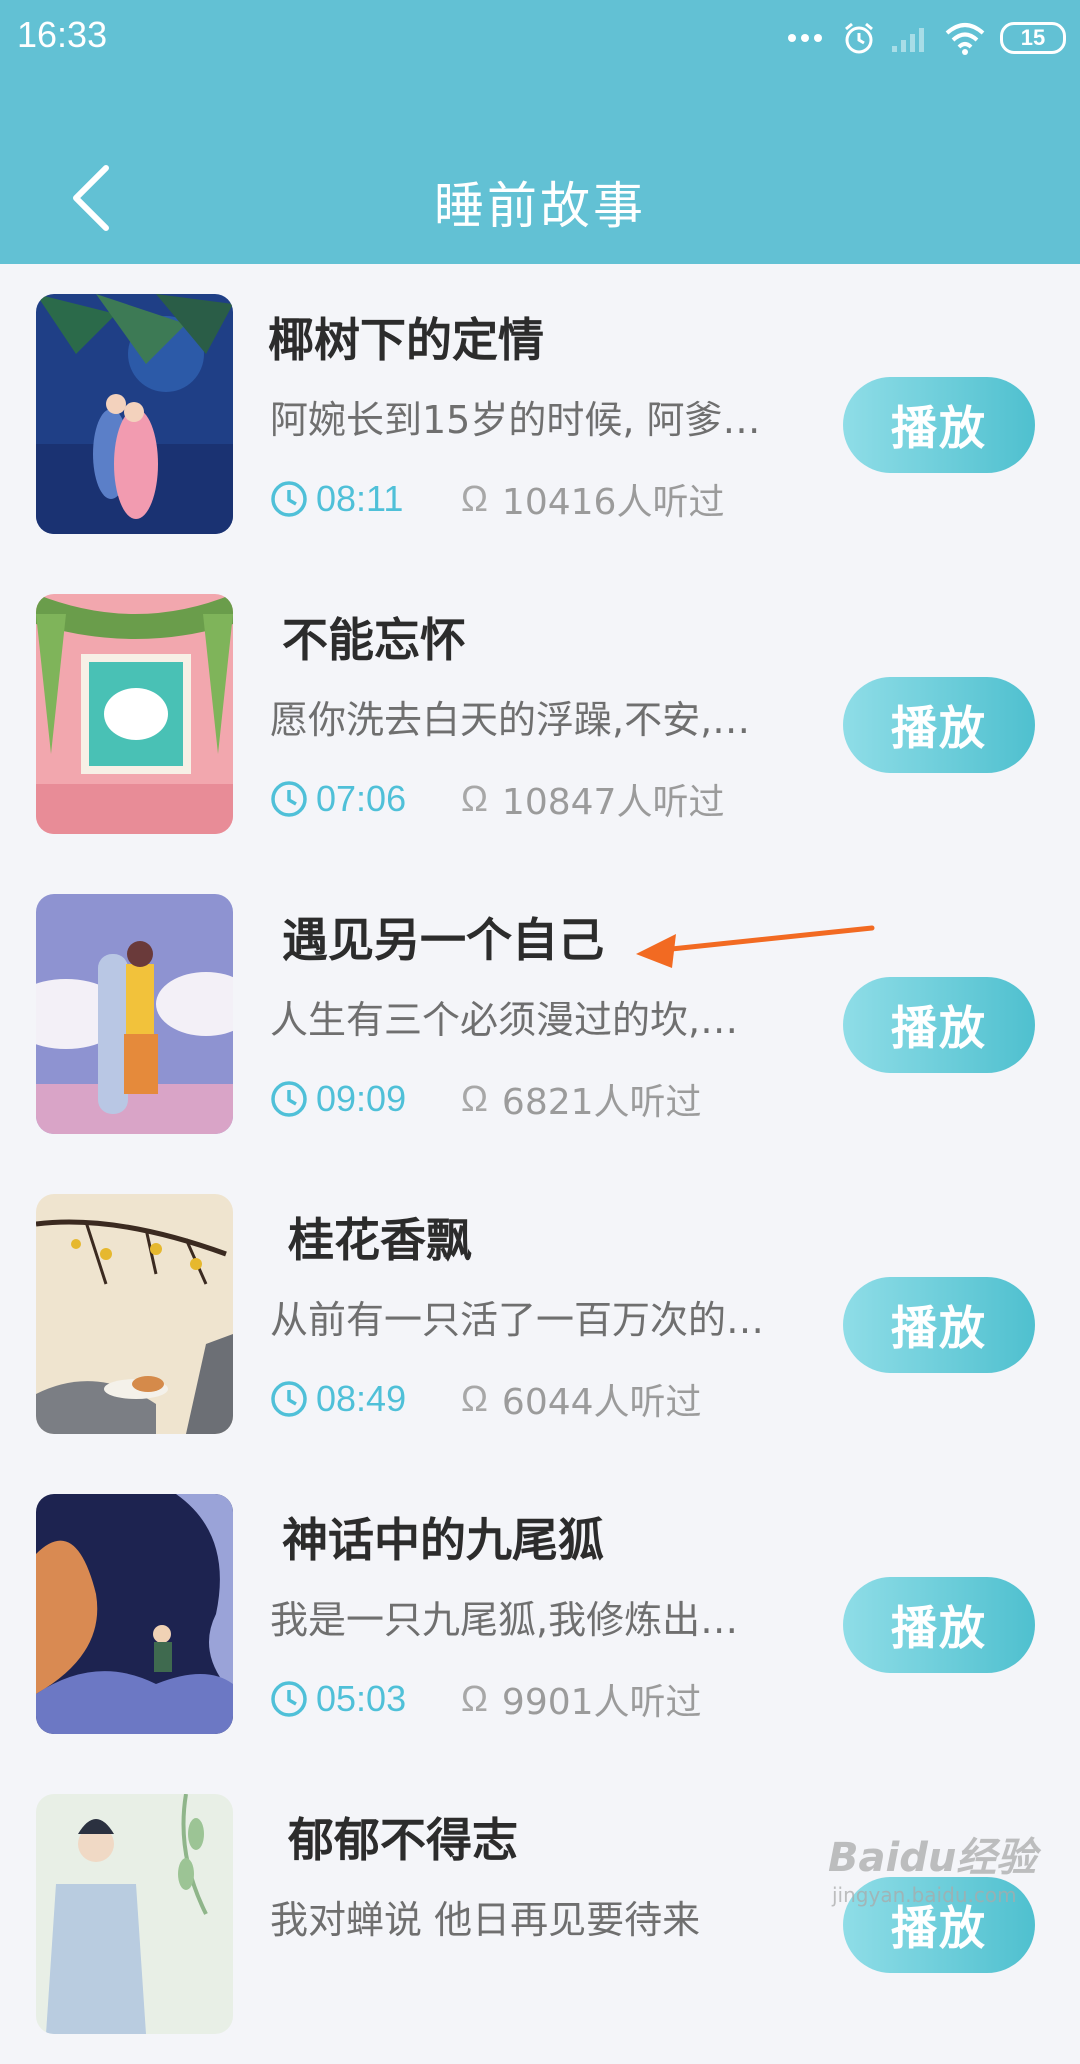 This screenshot has width=1080, height=2064. I want to click on story-listens: 6821人听过, so click(601, 1102).